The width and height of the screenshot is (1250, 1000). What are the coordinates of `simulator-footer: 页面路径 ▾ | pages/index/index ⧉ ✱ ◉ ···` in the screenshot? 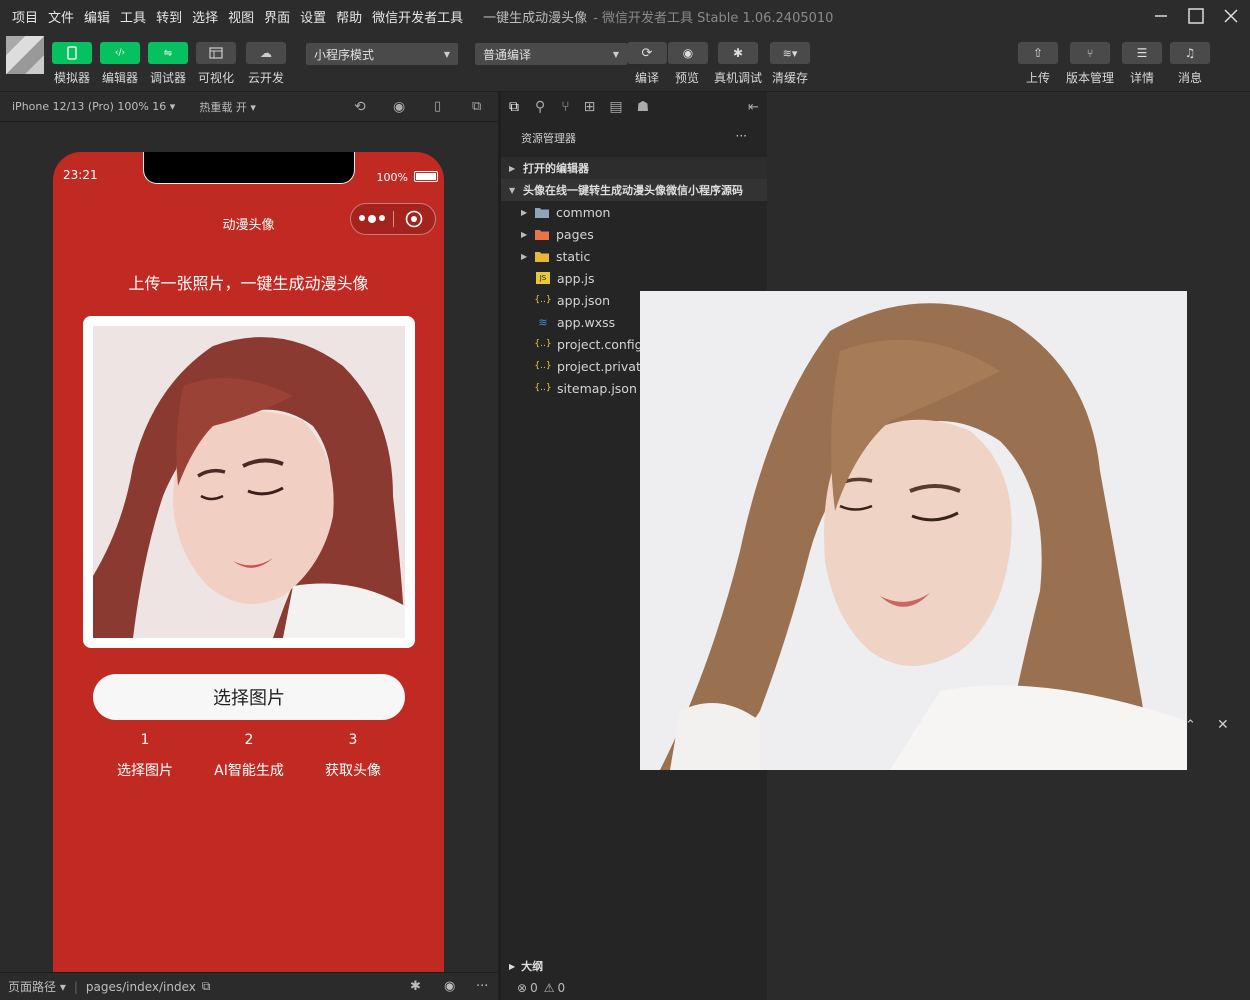 It's located at (249, 986).